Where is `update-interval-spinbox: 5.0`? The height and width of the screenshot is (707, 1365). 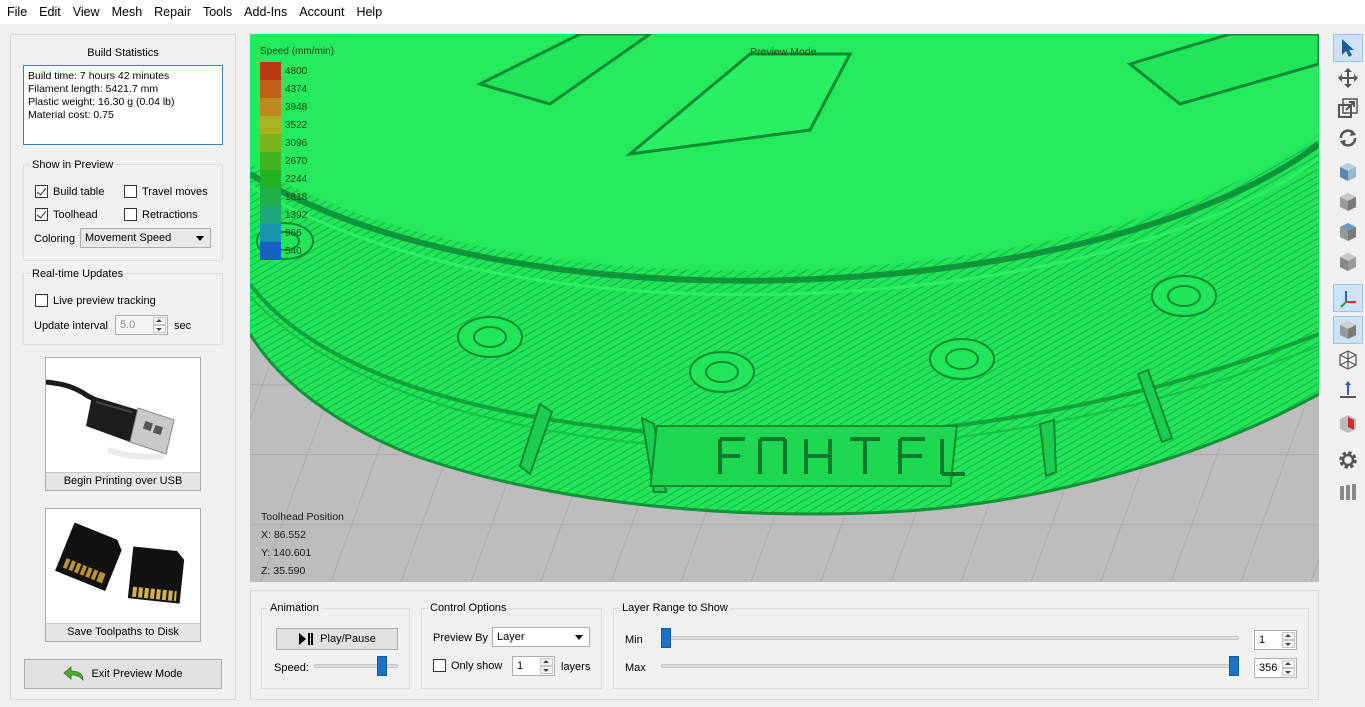 update-interval-spinbox: 5.0 is located at coordinates (141, 325).